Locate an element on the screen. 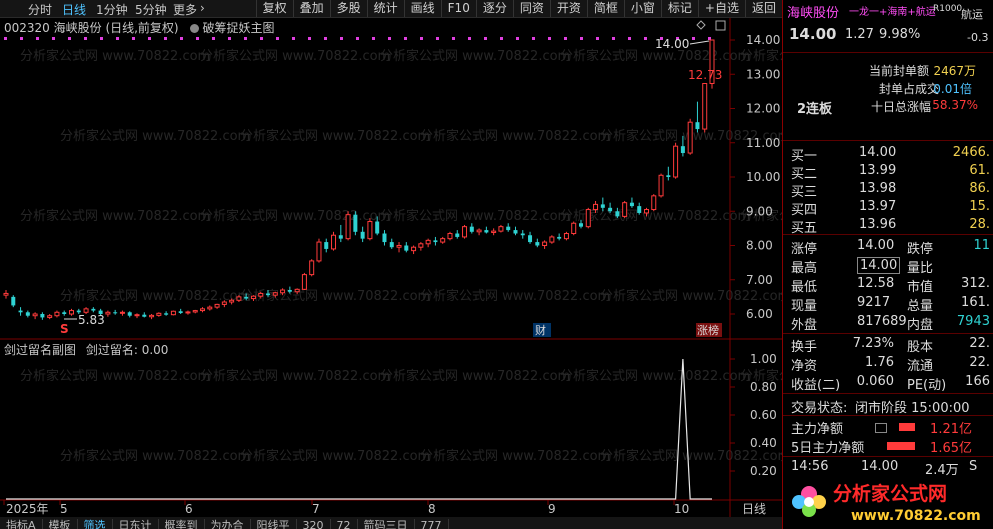 The height and width of the screenshot is (529, 993). stat-label: 内盘 is located at coordinates (920, 325).